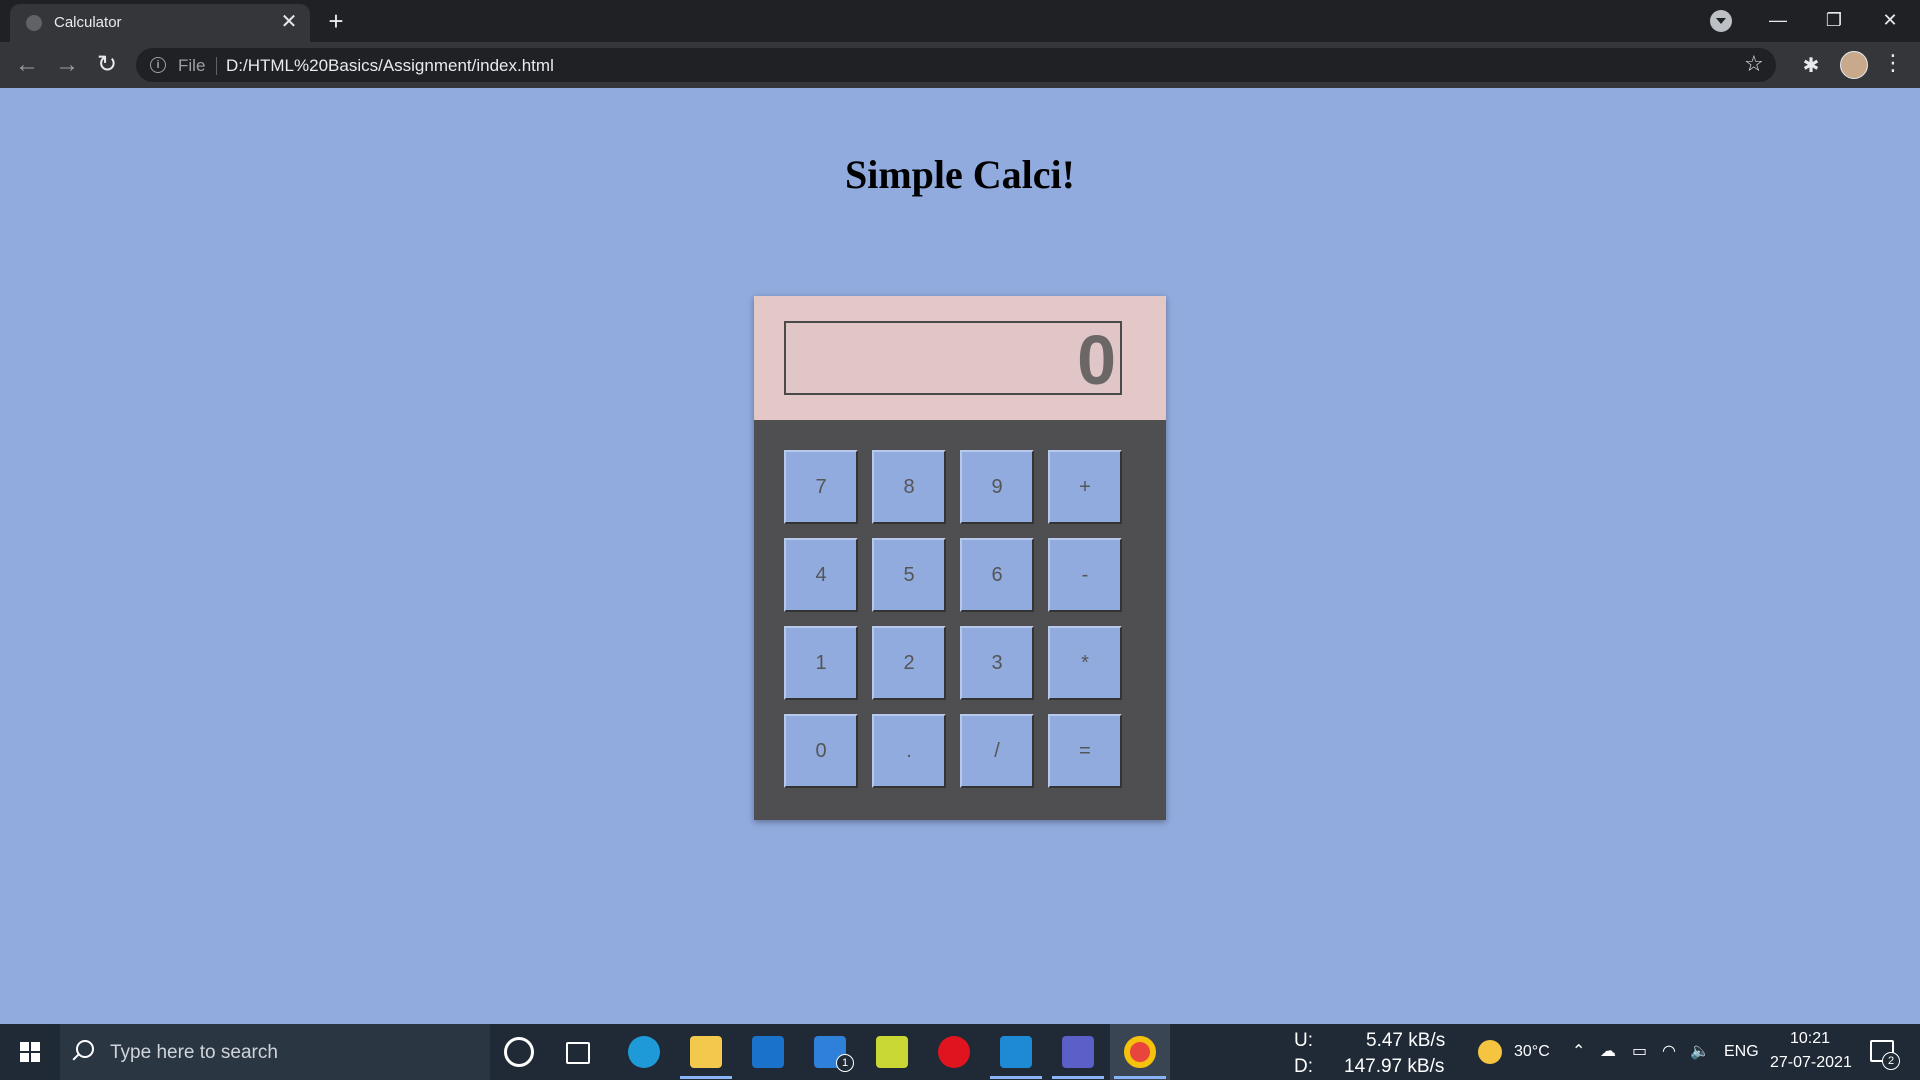 Image resolution: width=1920 pixels, height=1080 pixels. Describe the element at coordinates (1490, 1052) in the screenshot. I see `weather-icon` at that location.